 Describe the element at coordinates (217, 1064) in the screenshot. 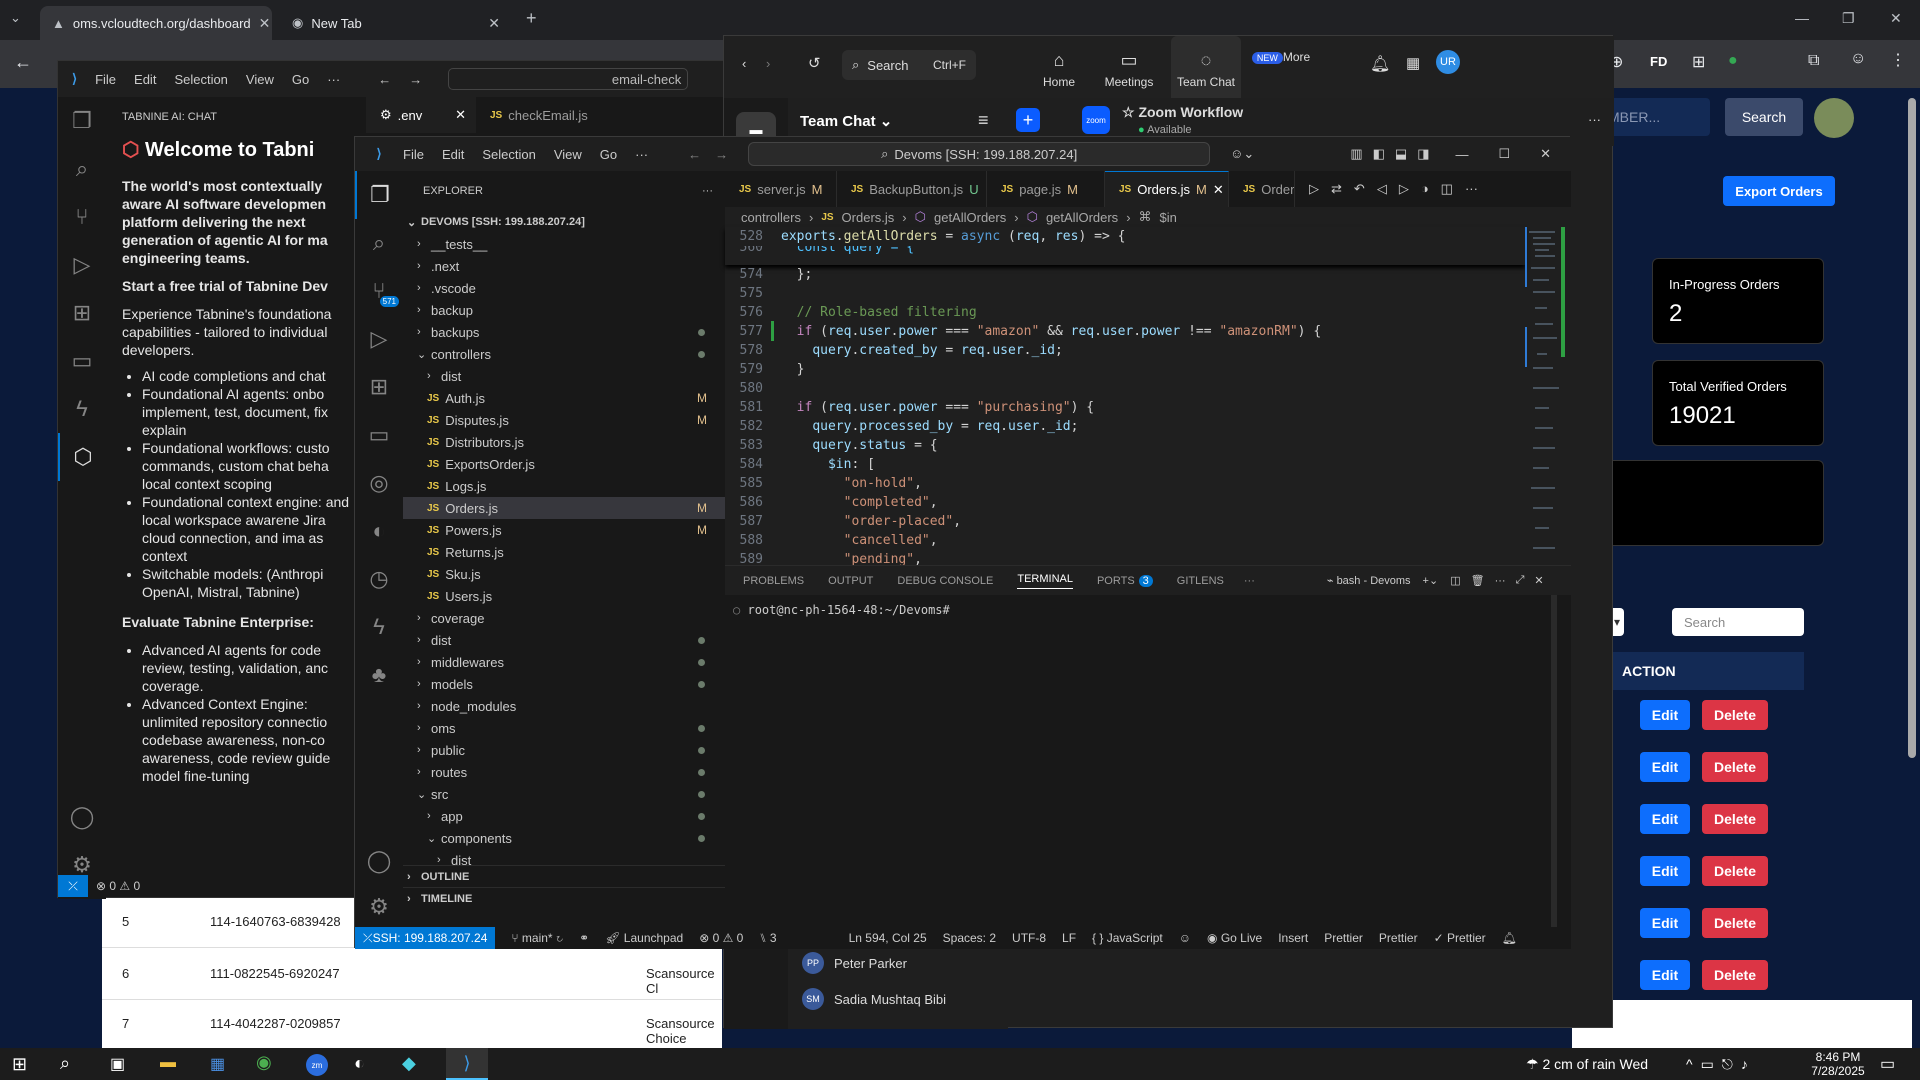

I see `store-icon: ▦` at that location.